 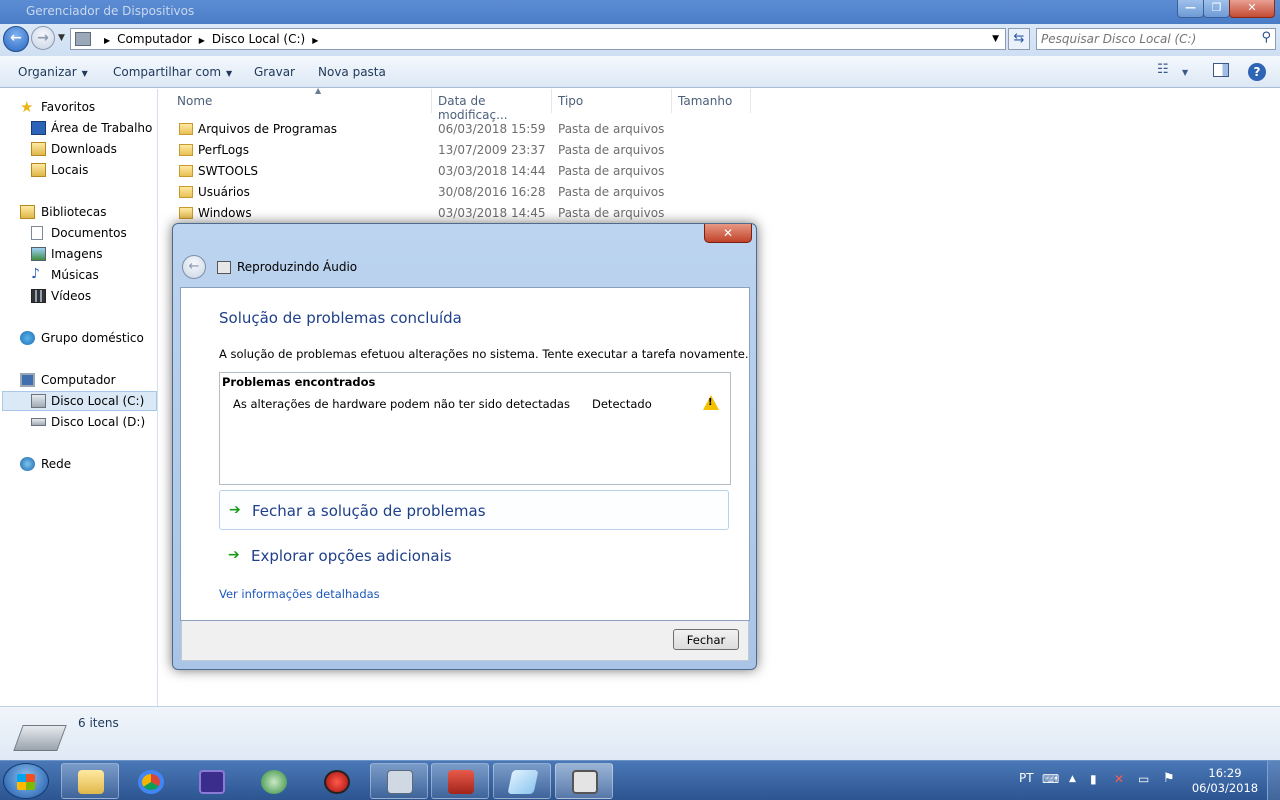 I want to click on close-window-button: ✕, so click(x=1252, y=9).